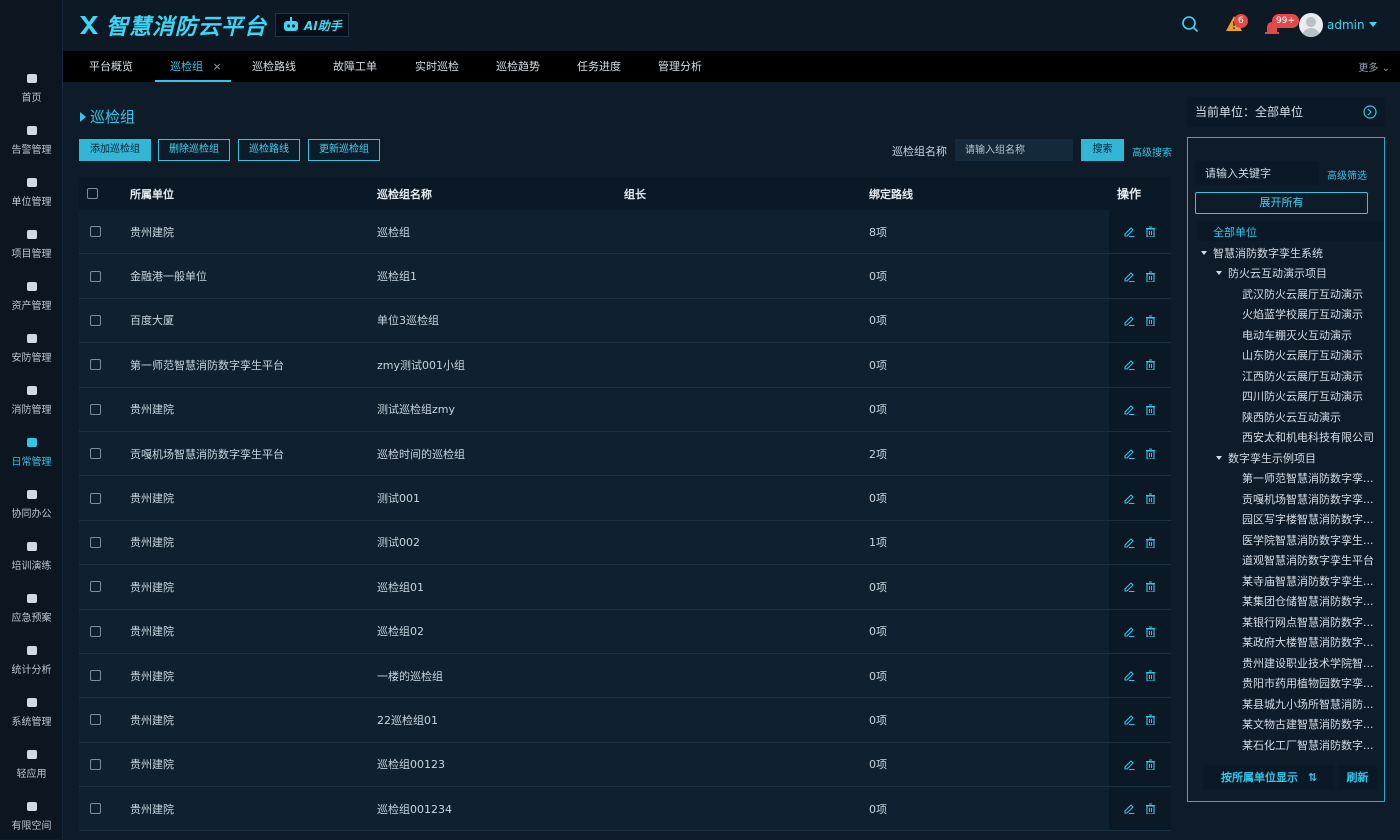 Image resolution: width=1400 pixels, height=840 pixels. I want to click on tree-node: 电动车棚灭火互动演示, so click(1313, 335).